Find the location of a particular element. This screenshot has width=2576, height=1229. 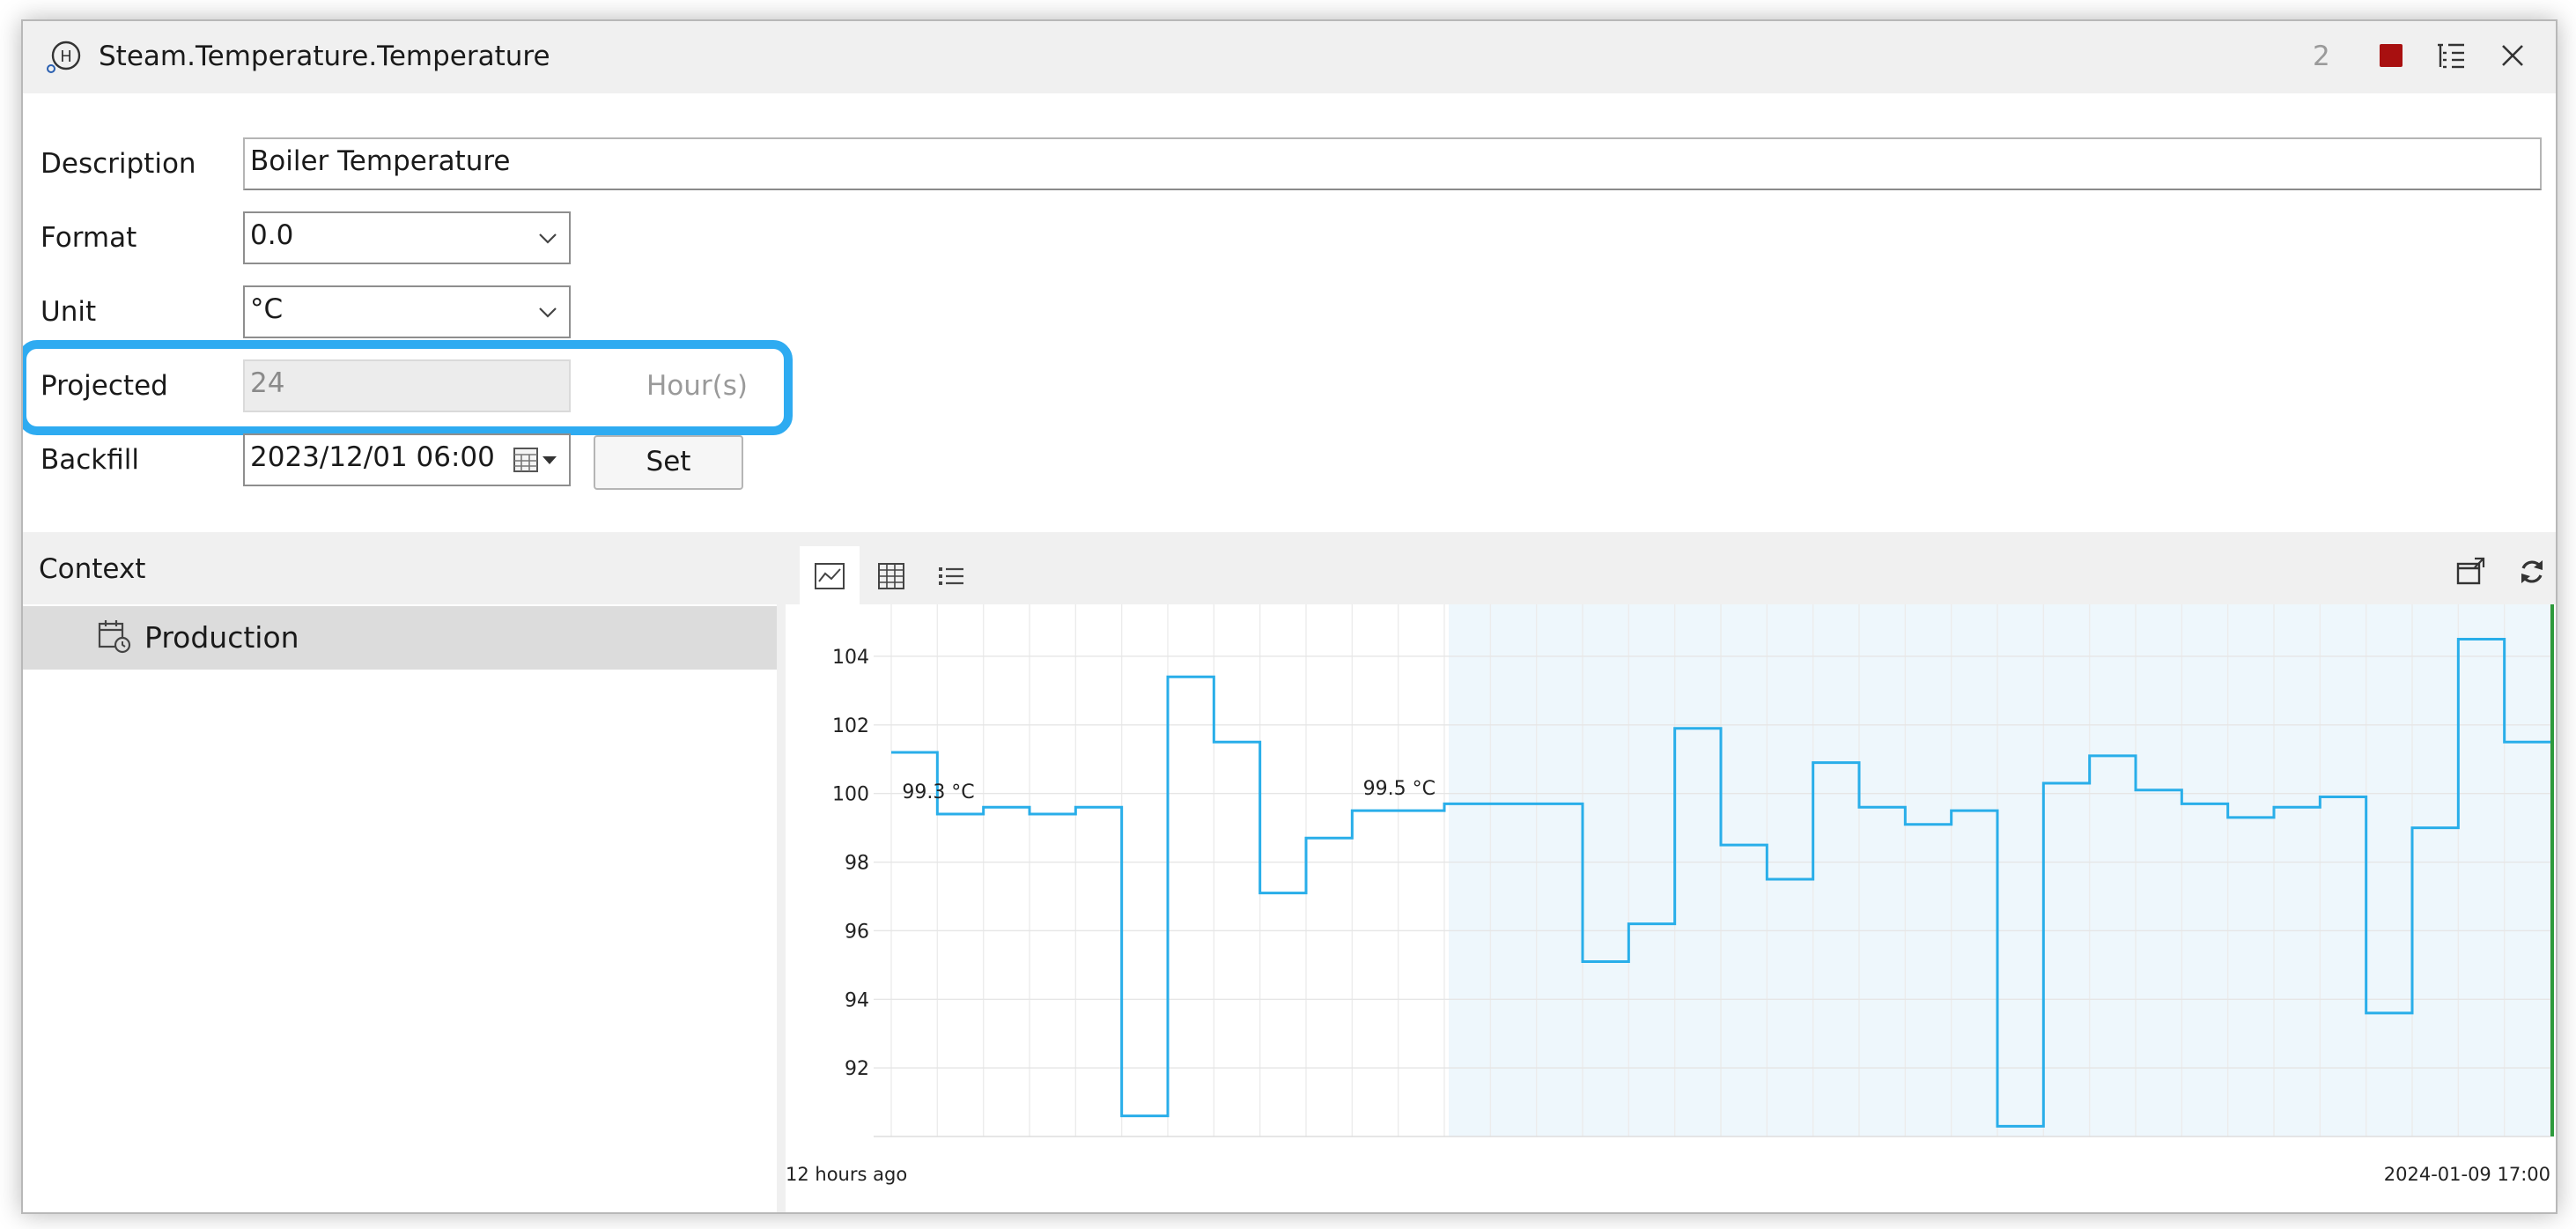

trend-view-icon is located at coordinates (830, 576).